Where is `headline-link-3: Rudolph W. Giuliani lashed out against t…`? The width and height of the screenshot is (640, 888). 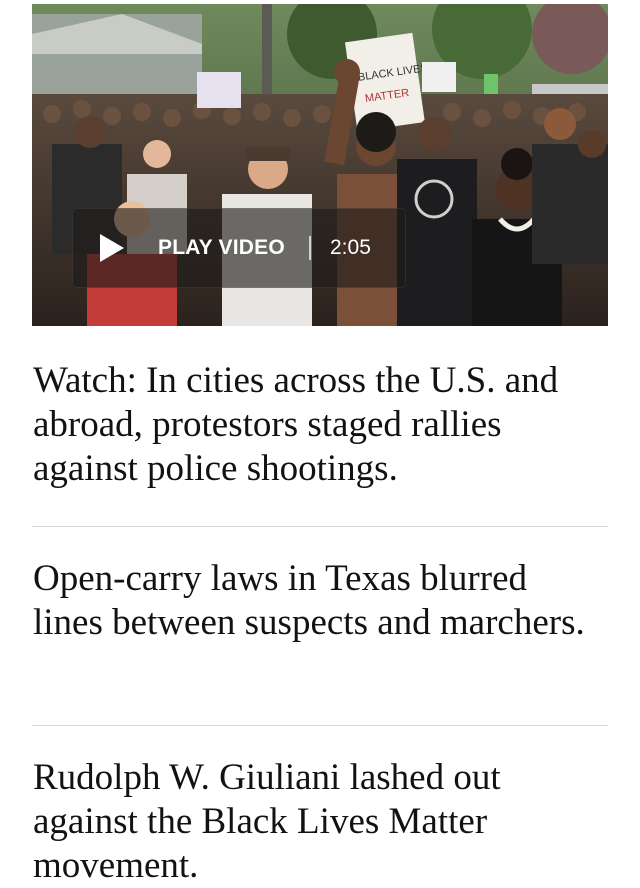
headline-link-3: Rudolph W. Giuliani lashed out against t… is located at coordinates (313, 822).